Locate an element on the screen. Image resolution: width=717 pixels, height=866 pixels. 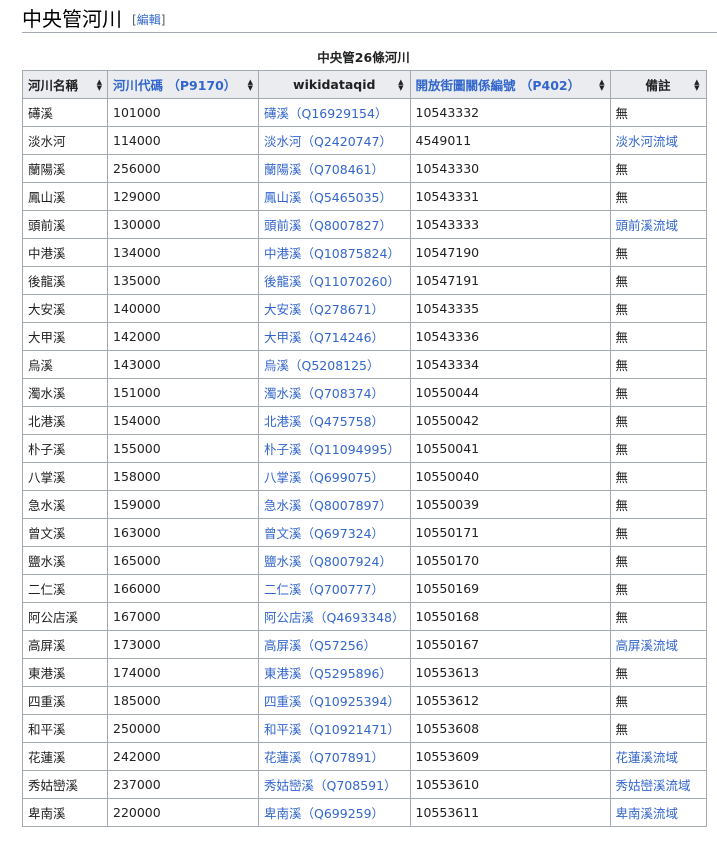
column-header-name: 河川名稱 ▲ ▼ is located at coordinates (65, 84).